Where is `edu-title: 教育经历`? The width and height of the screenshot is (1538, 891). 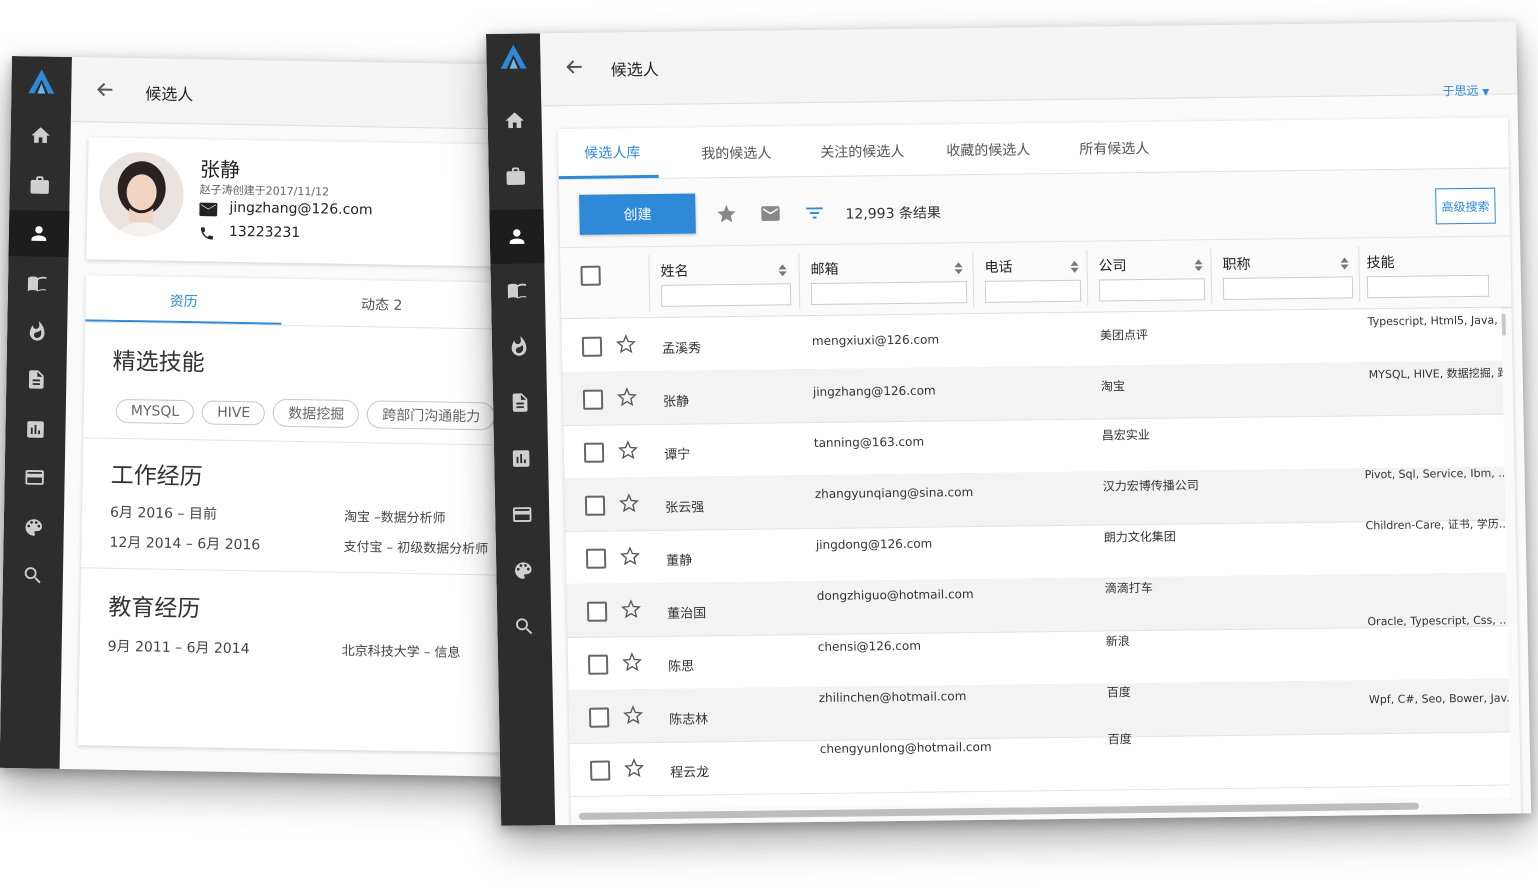 edu-title: 教育经历 is located at coordinates (154, 608).